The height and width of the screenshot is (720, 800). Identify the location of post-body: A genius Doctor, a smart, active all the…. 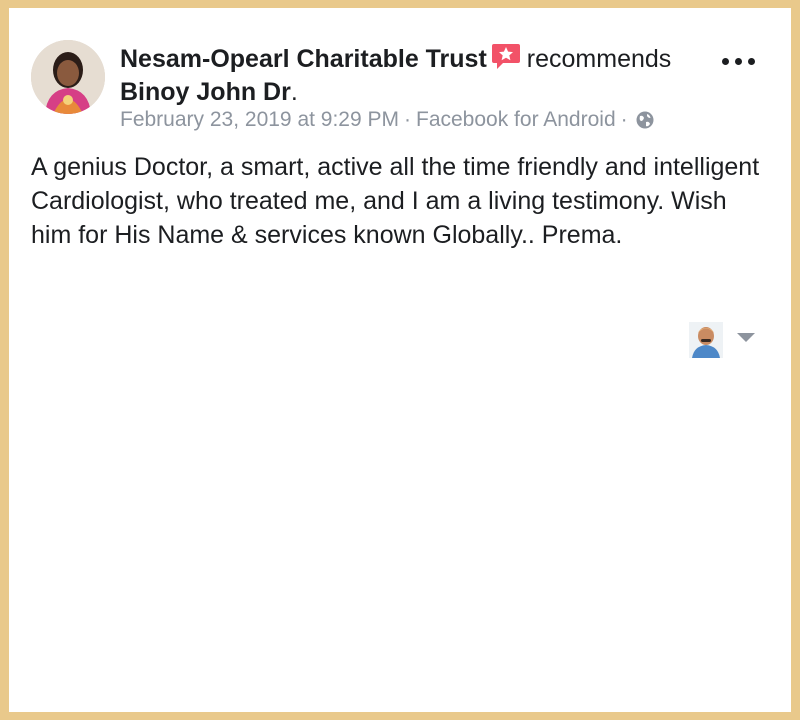
(395, 201).